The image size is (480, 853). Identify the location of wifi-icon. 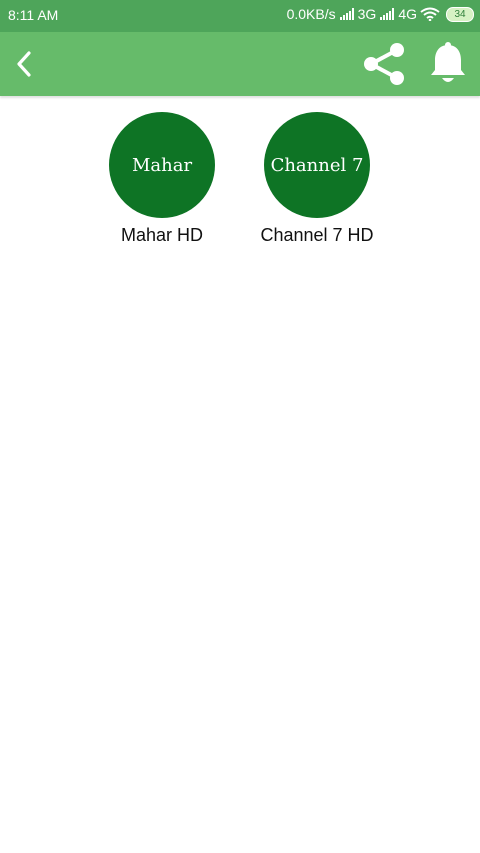
(430, 14).